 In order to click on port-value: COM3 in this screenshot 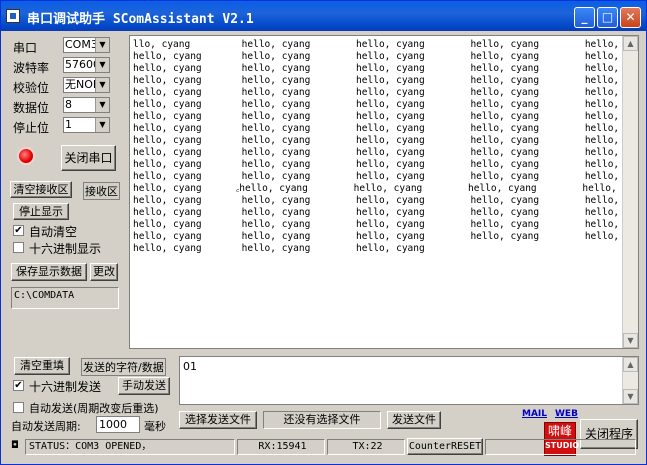, I will do `click(81, 44)`.